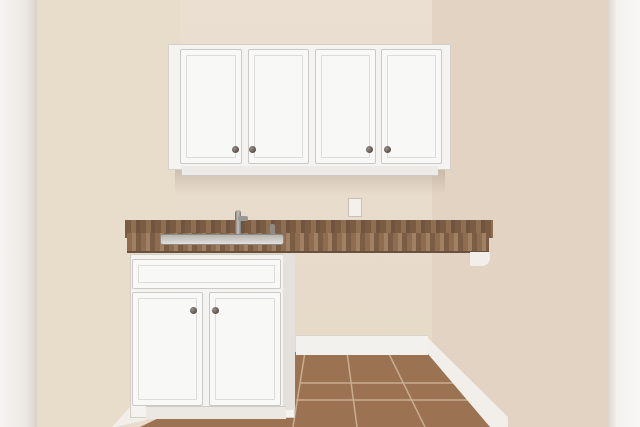 The height and width of the screenshot is (427, 640). Describe the element at coordinates (193, 310) in the screenshot. I see `base-knob-left` at that location.